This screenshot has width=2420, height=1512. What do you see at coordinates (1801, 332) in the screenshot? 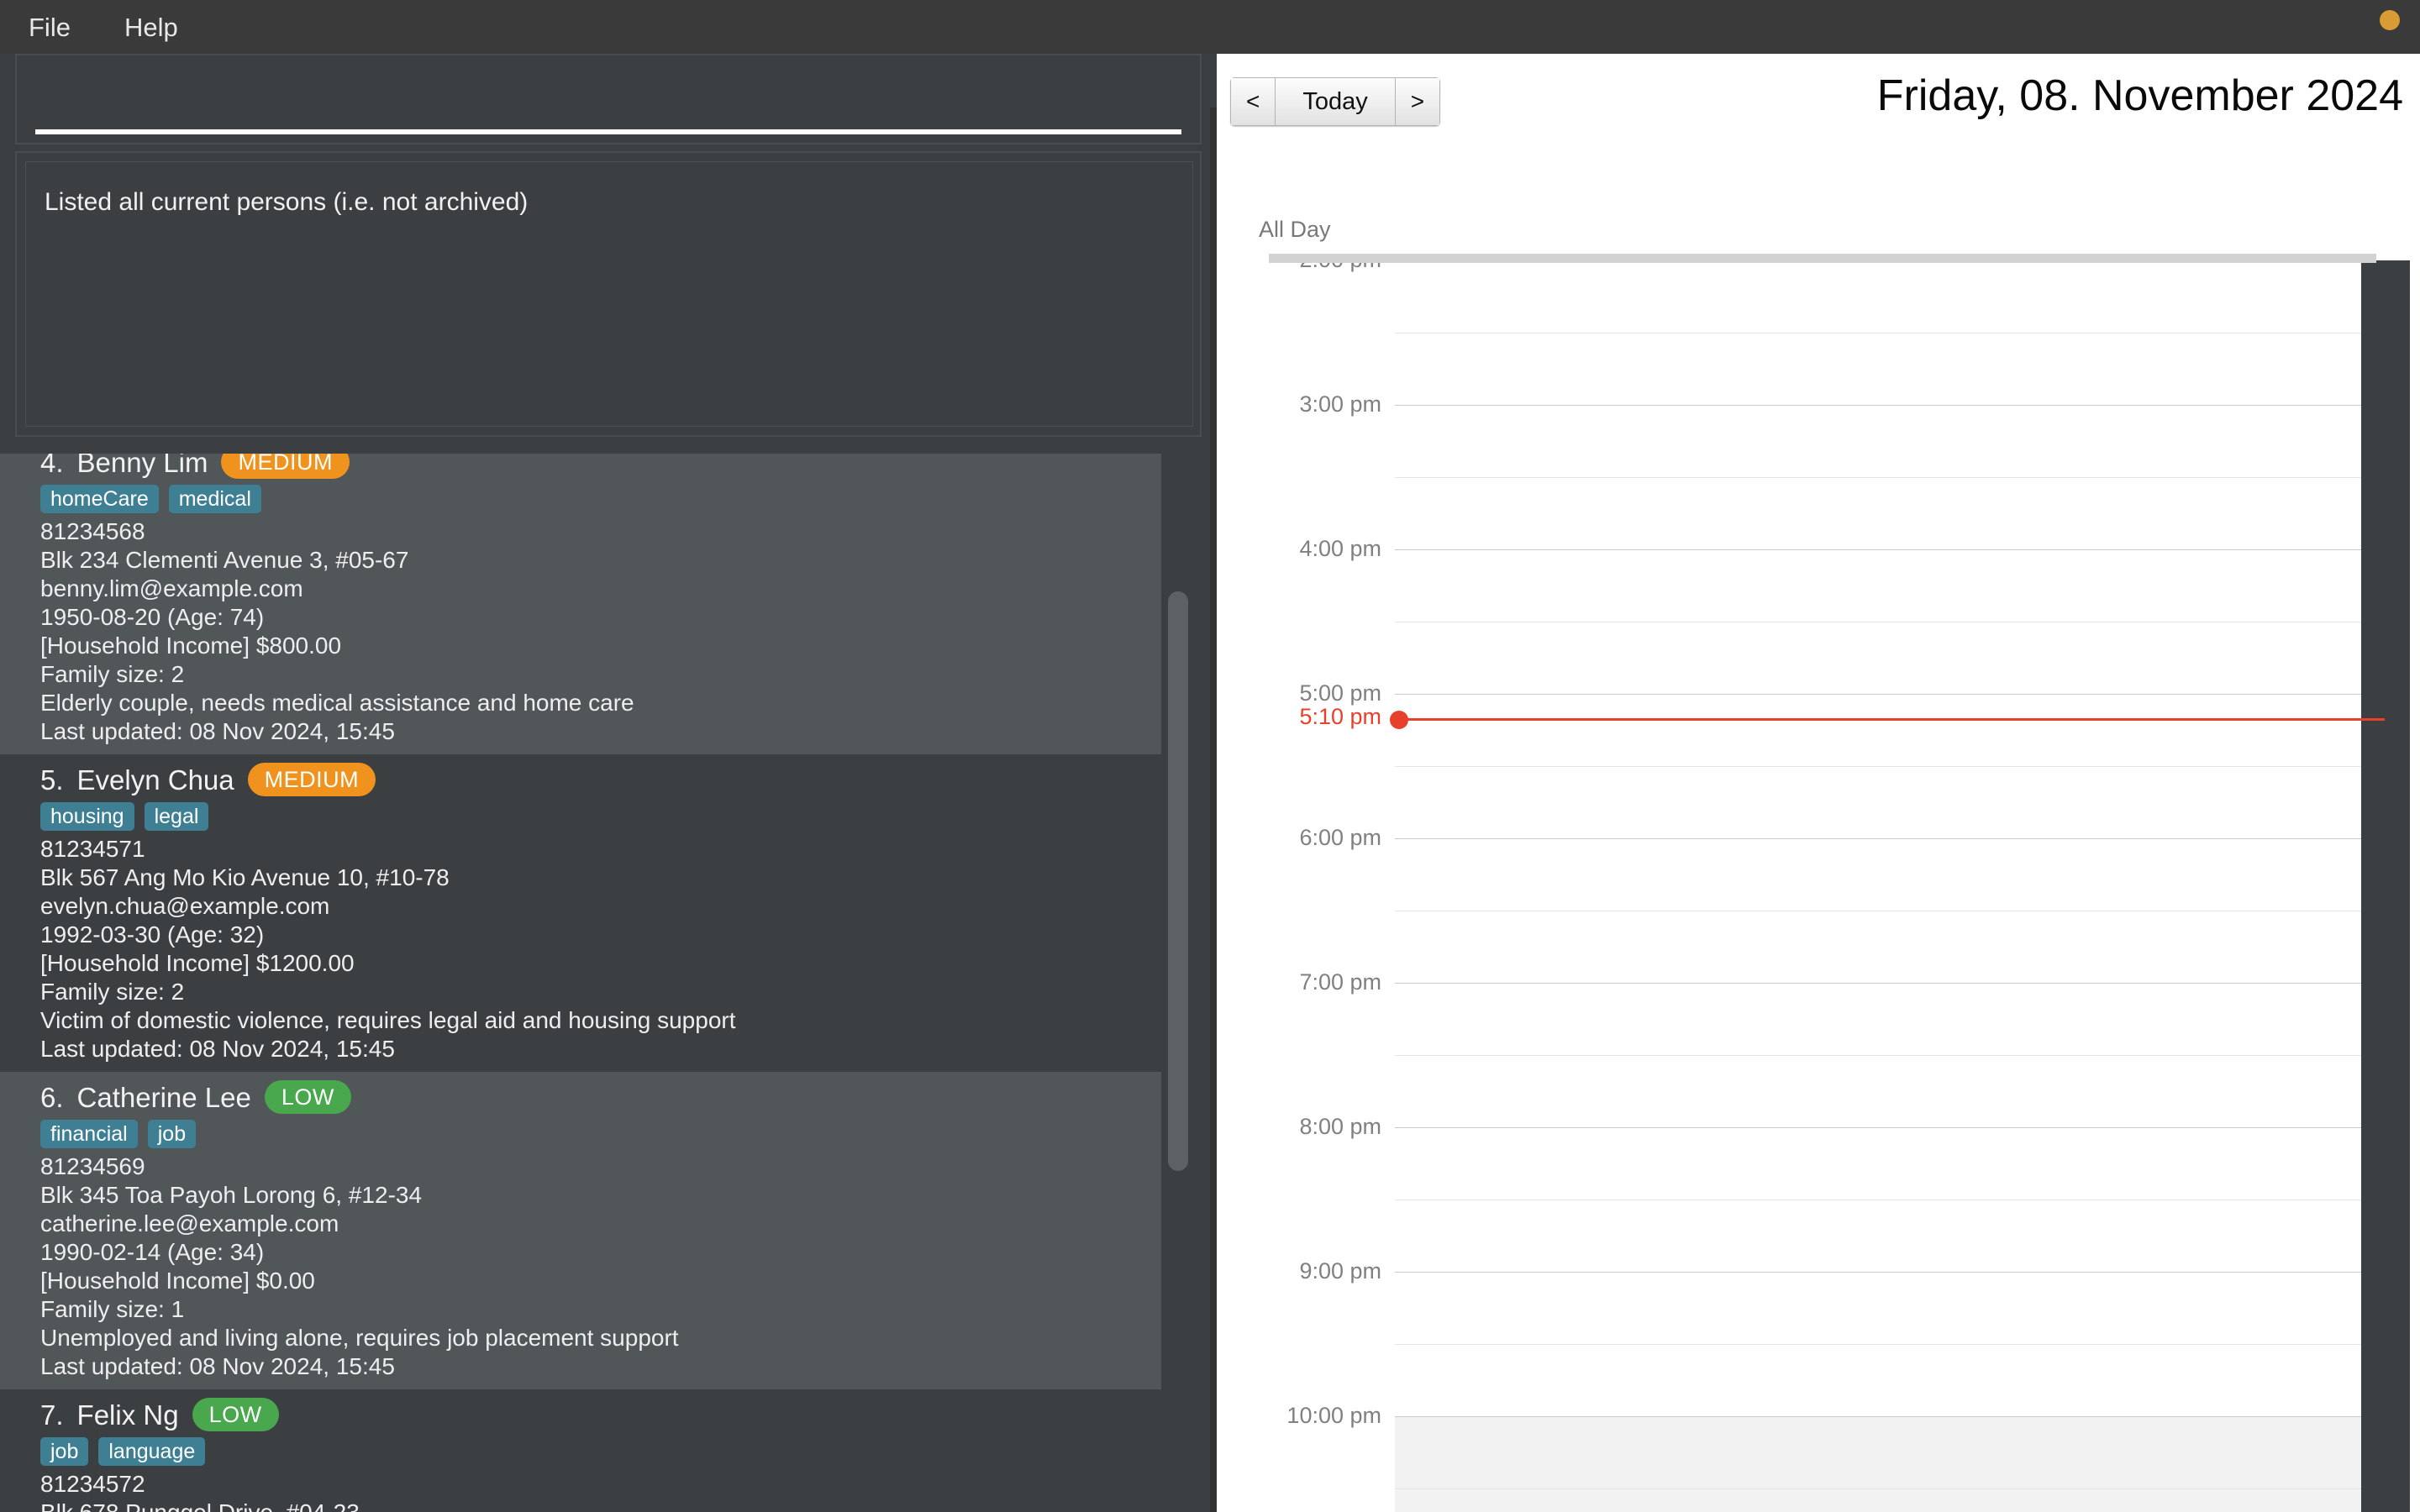
I see `calendar-hour-row: 2:00 pm` at bounding box center [1801, 332].